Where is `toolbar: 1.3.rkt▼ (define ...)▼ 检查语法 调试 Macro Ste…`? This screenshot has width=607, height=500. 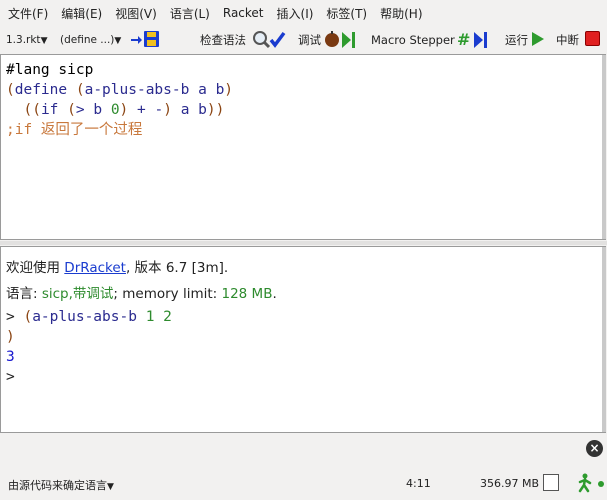
toolbar: 1.3.rkt▼ (define ...)▼ 检查语法 调试 Macro Ste… is located at coordinates (303, 40).